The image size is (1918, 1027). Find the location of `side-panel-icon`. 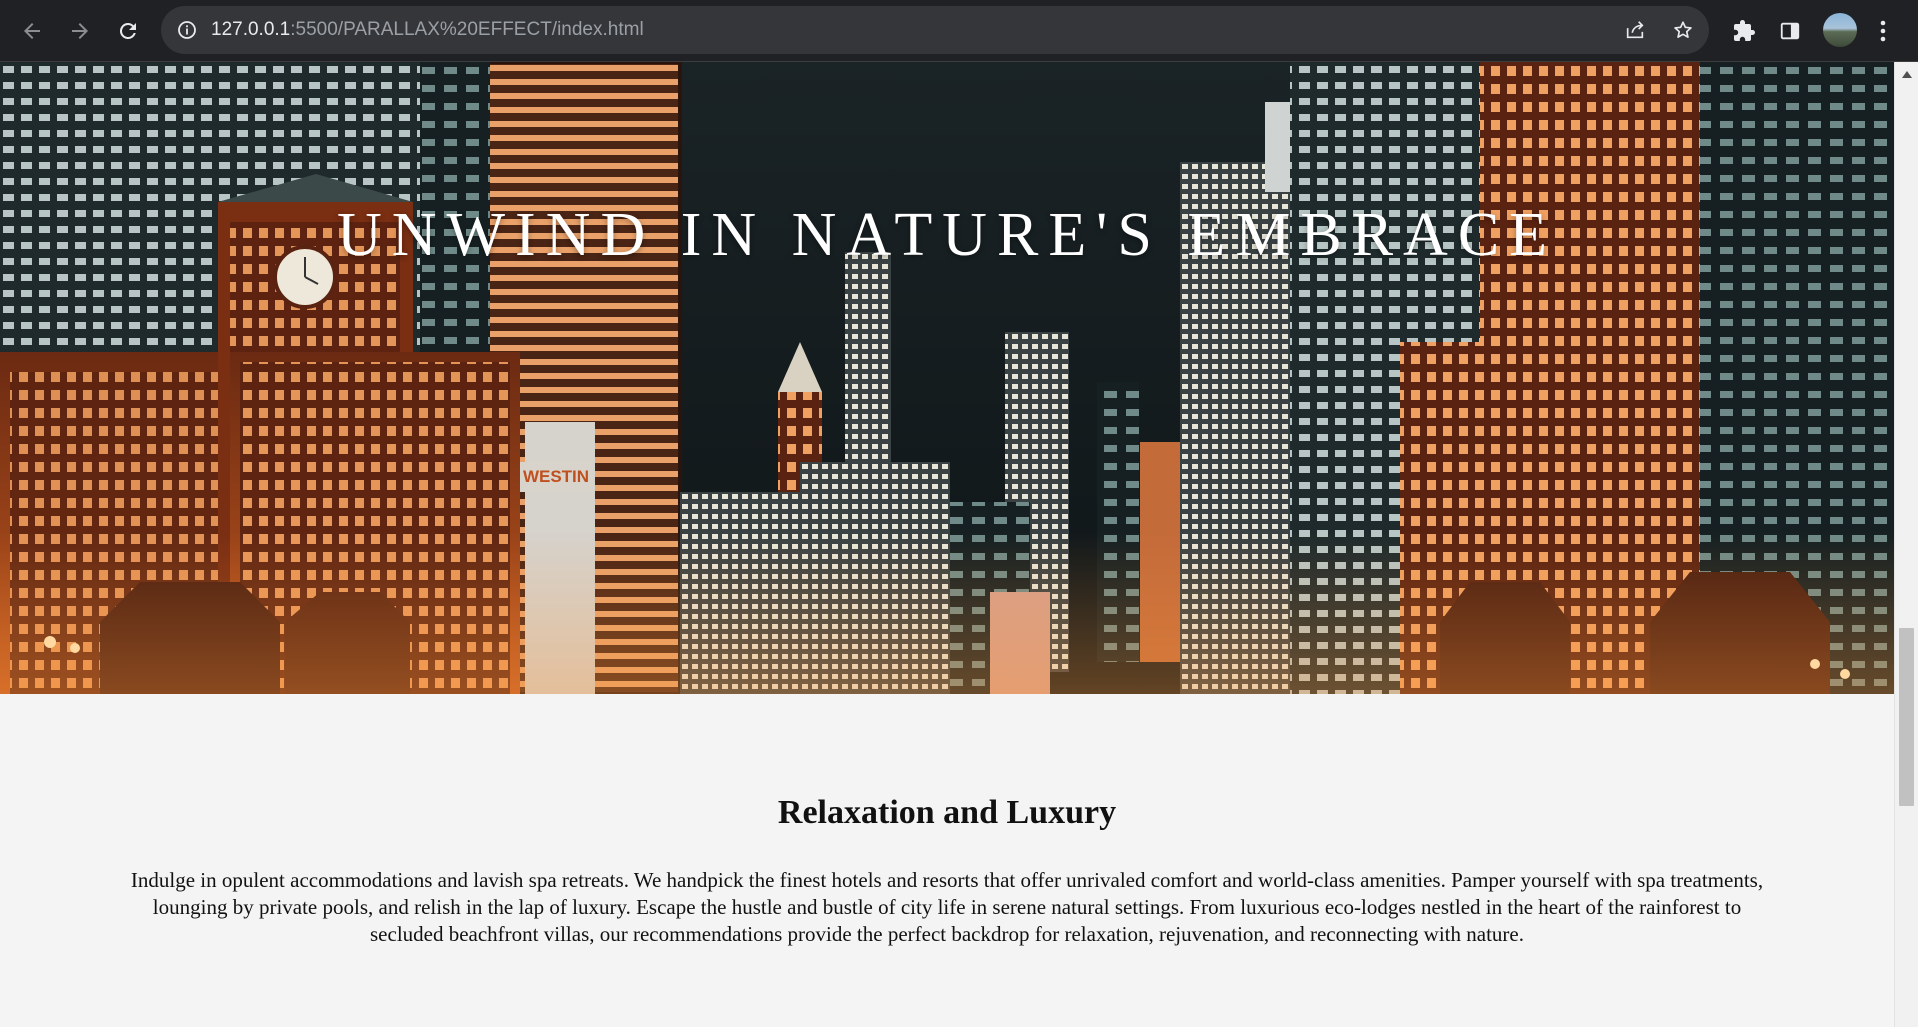

side-panel-icon is located at coordinates (1790, 31).